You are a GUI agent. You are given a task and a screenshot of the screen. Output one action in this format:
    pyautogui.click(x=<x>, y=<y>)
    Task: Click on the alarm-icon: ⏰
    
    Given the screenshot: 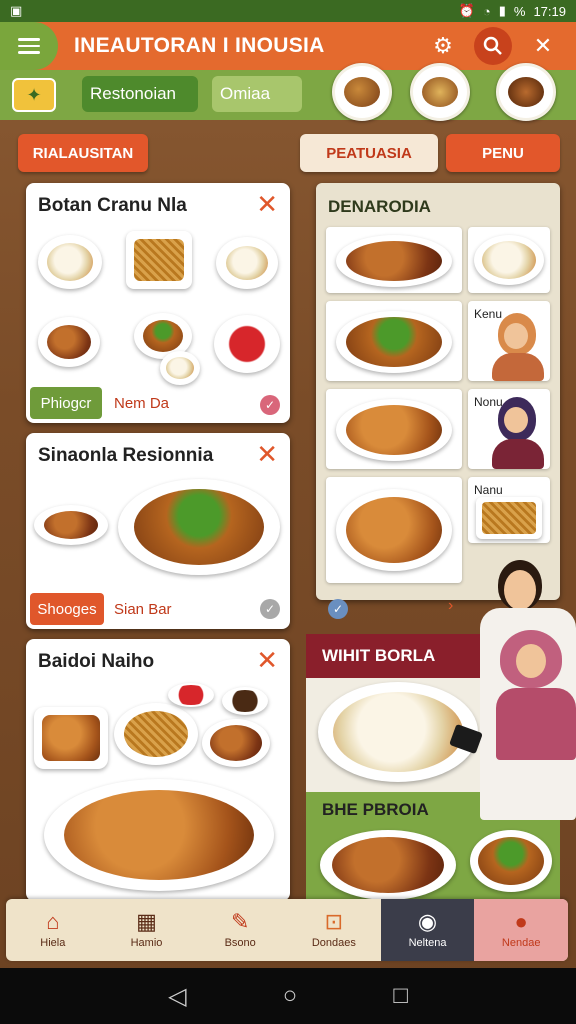 What is the action you would take?
    pyautogui.click(x=466, y=10)
    